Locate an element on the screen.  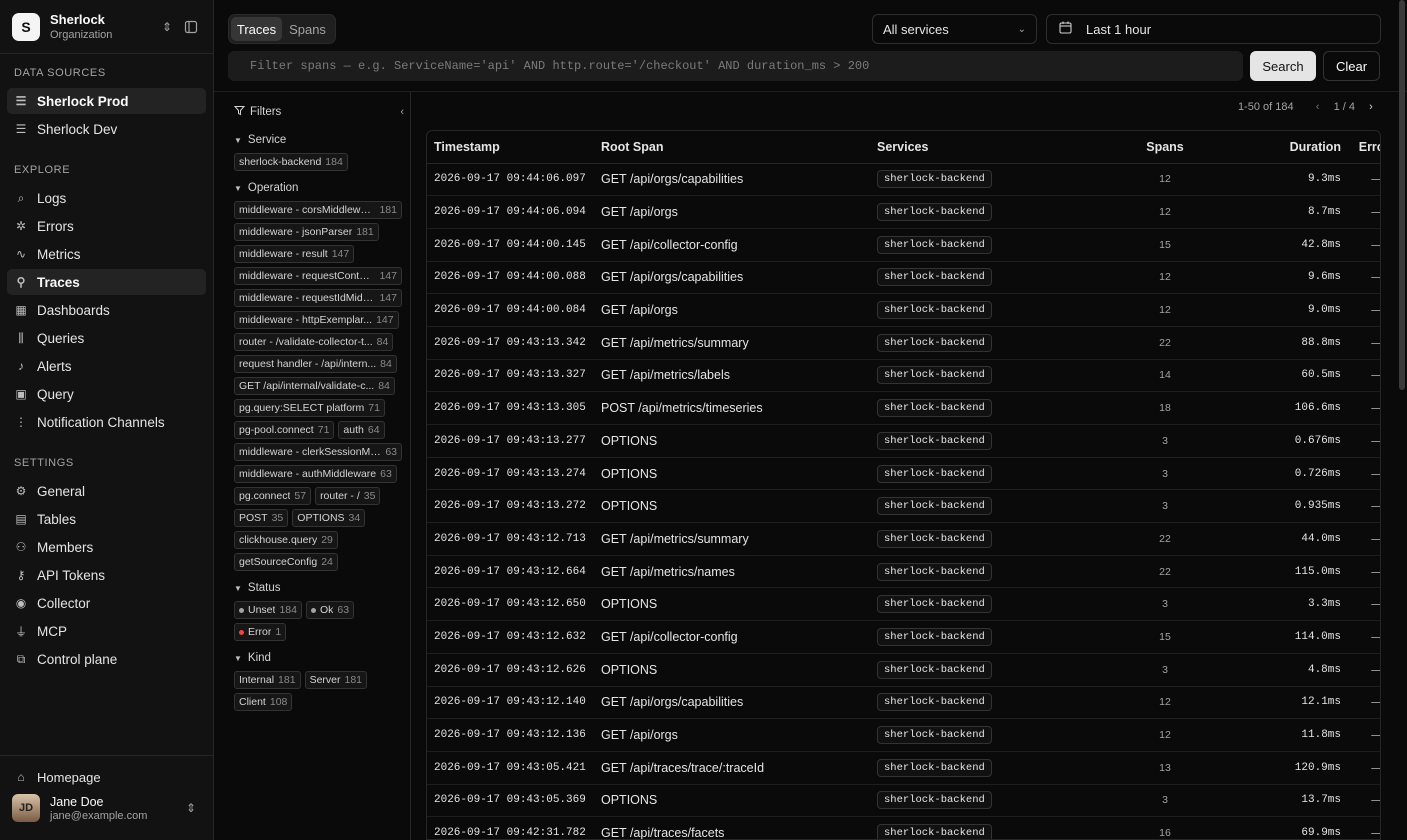
sidebar-item-members: ⚇ Members is located at coordinates (106, 547).